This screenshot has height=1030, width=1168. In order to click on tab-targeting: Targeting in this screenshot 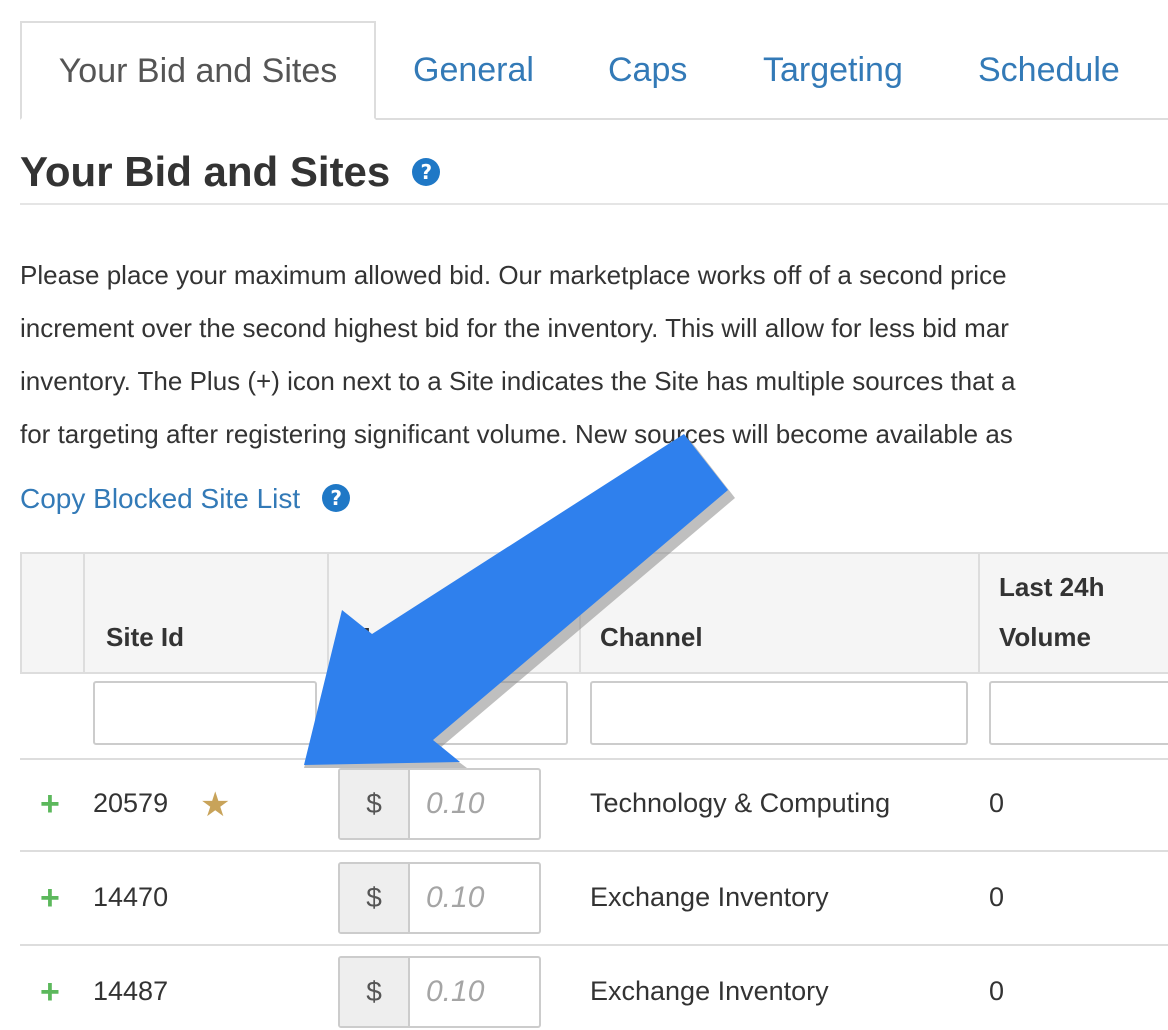, I will do `click(833, 69)`.